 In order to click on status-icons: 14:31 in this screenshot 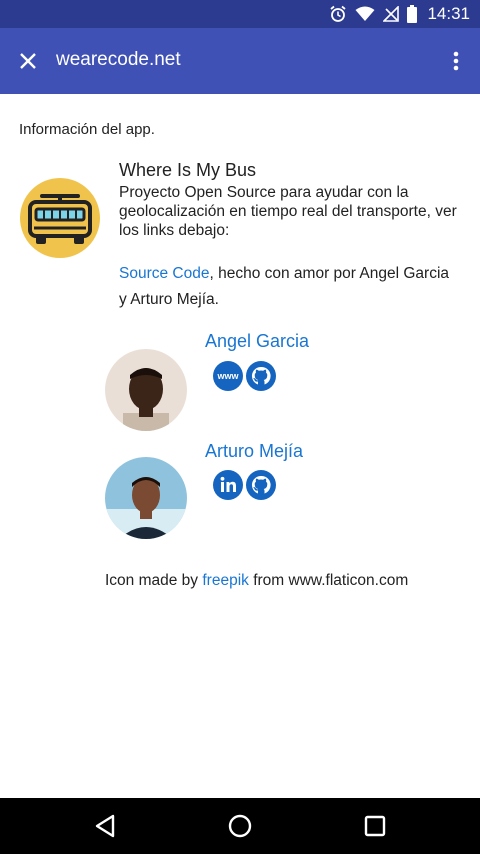, I will do `click(399, 14)`.